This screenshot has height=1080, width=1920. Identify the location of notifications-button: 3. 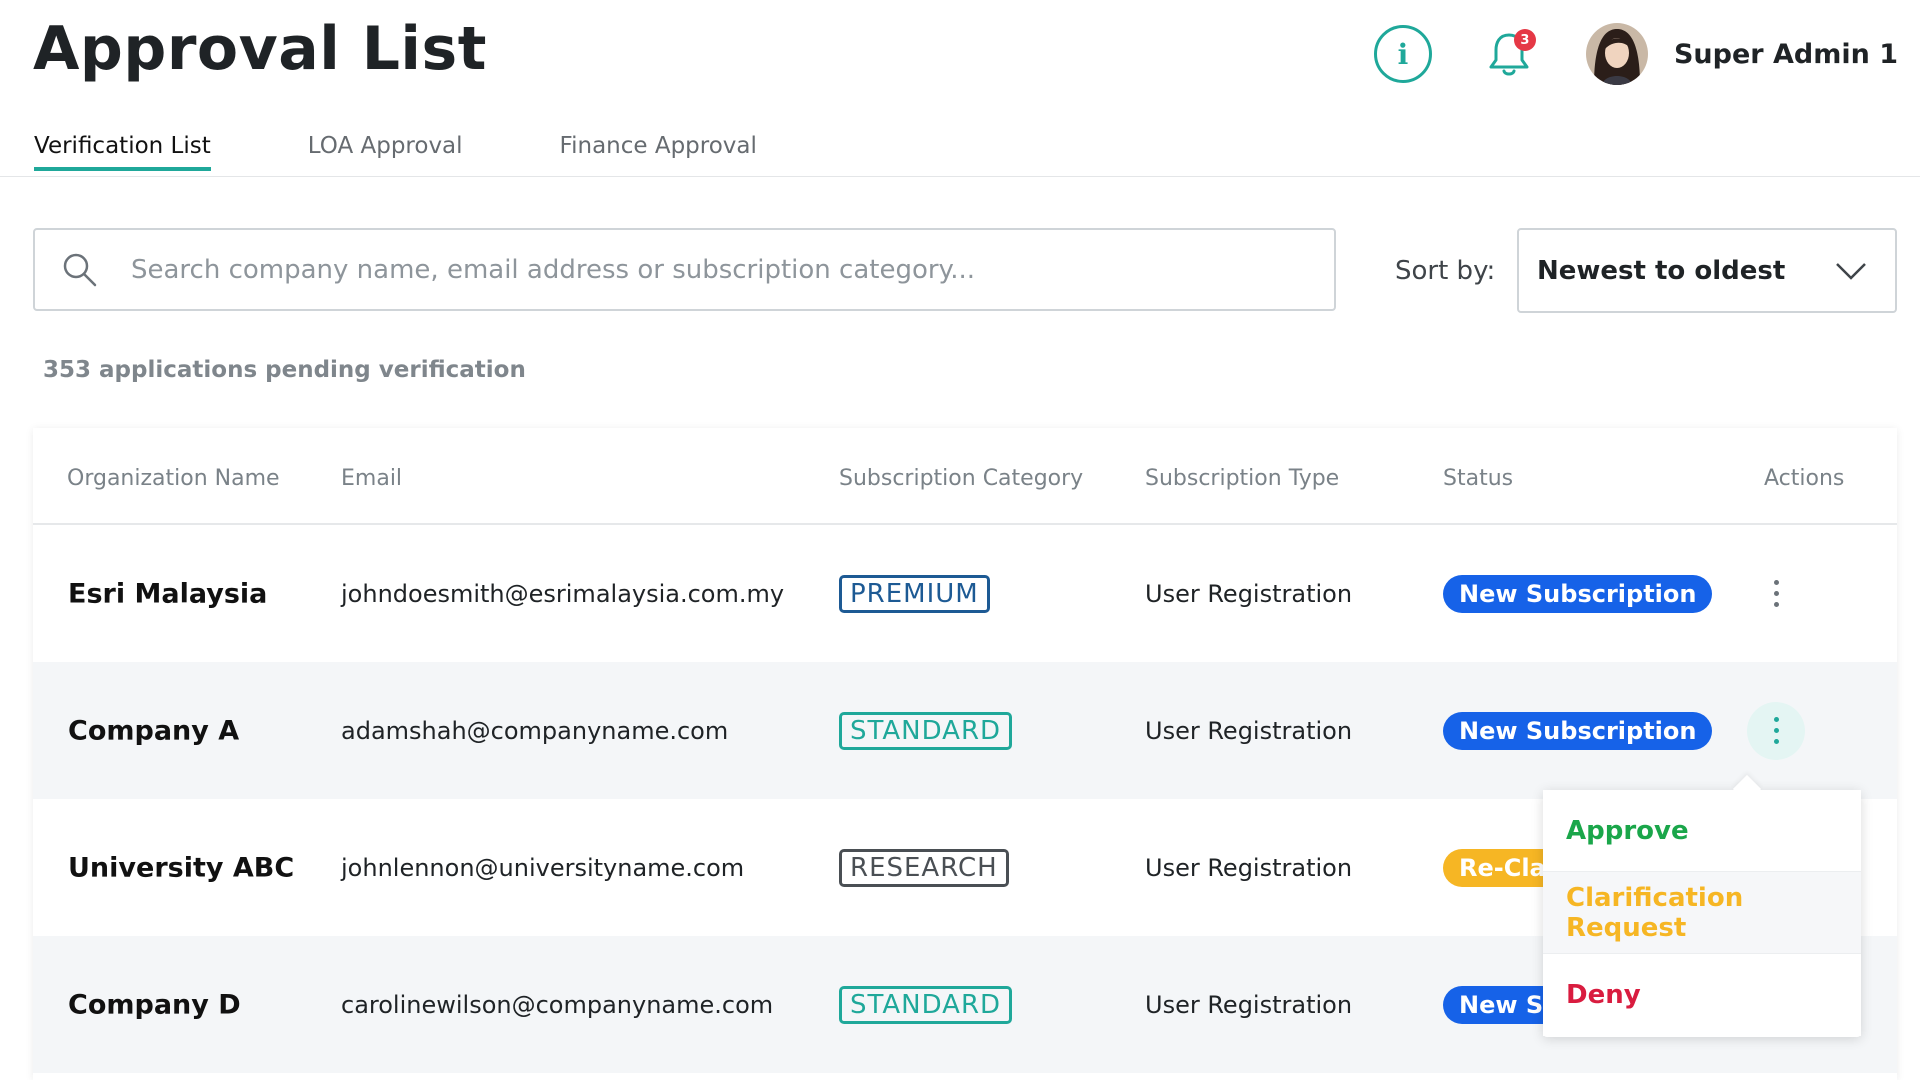
(1509, 54).